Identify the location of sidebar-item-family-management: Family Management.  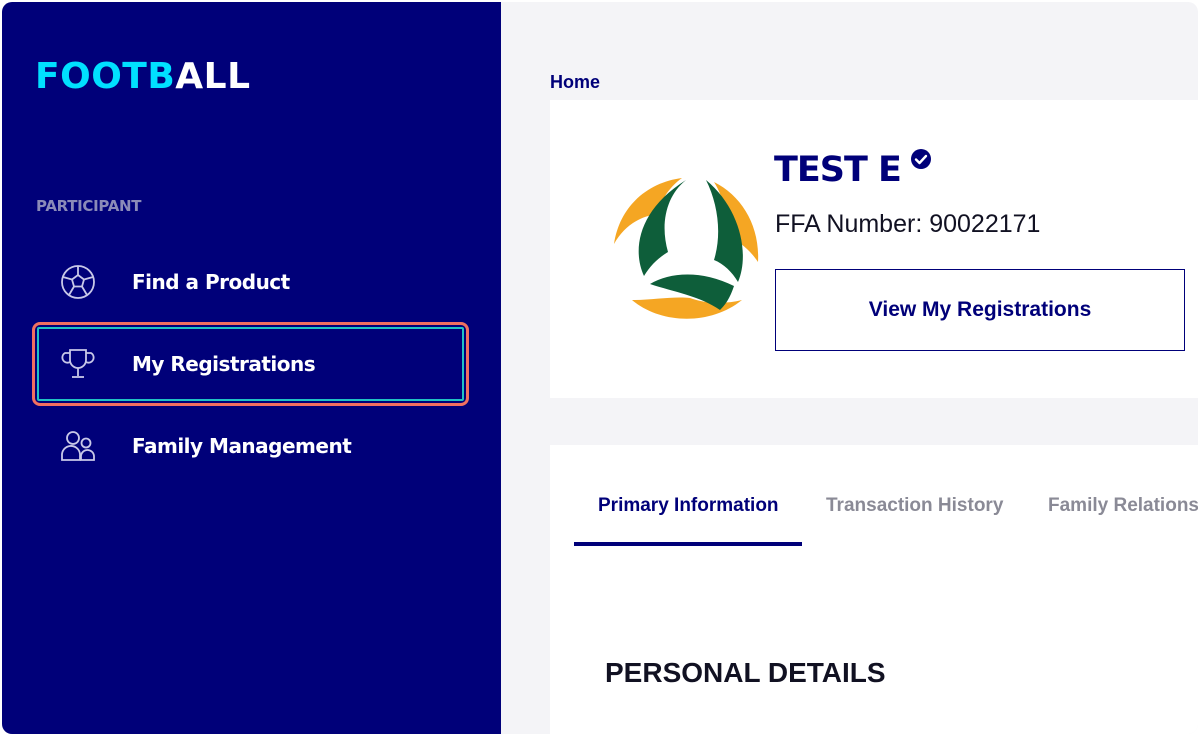
(250, 446).